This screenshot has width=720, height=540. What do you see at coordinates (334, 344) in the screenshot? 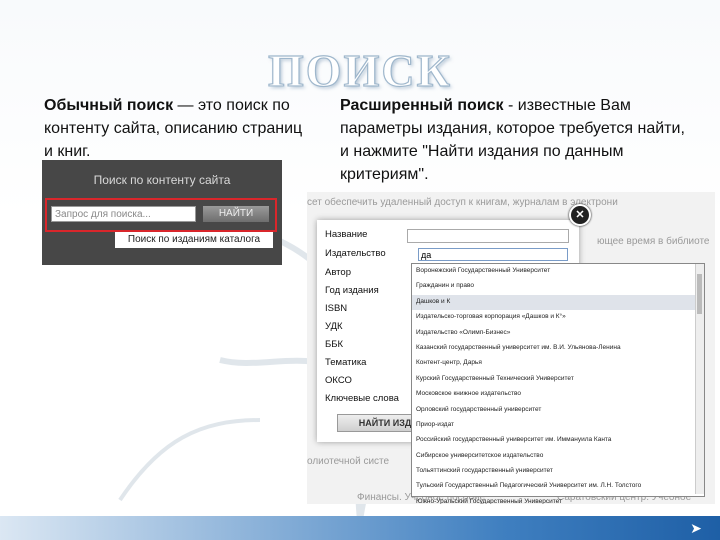
I see `field-label-bbk: ББК` at bounding box center [334, 344].